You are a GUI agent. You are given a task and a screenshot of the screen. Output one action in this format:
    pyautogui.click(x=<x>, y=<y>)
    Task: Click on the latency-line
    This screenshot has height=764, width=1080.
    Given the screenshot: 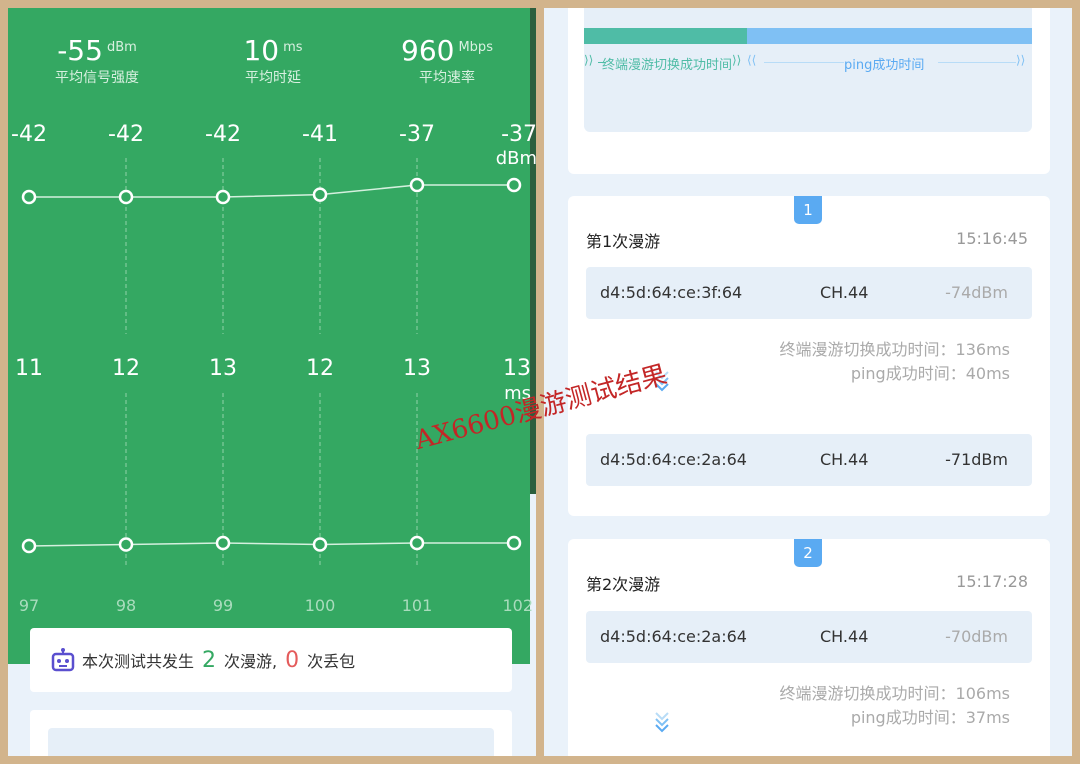 What is the action you would take?
    pyautogui.click(x=271, y=544)
    